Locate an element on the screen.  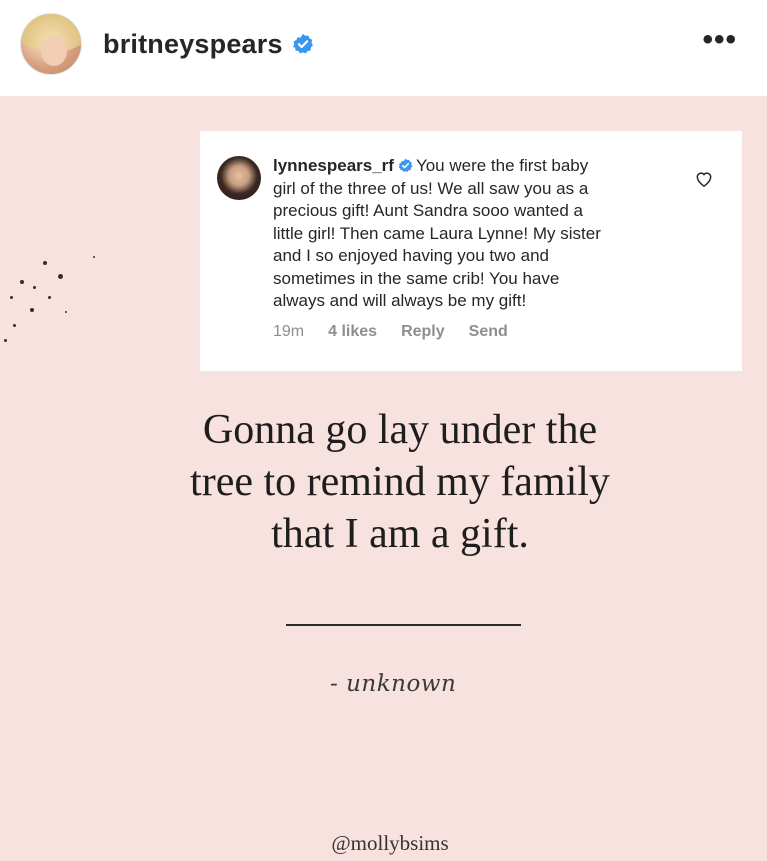
divider-line is located at coordinates (403, 625).